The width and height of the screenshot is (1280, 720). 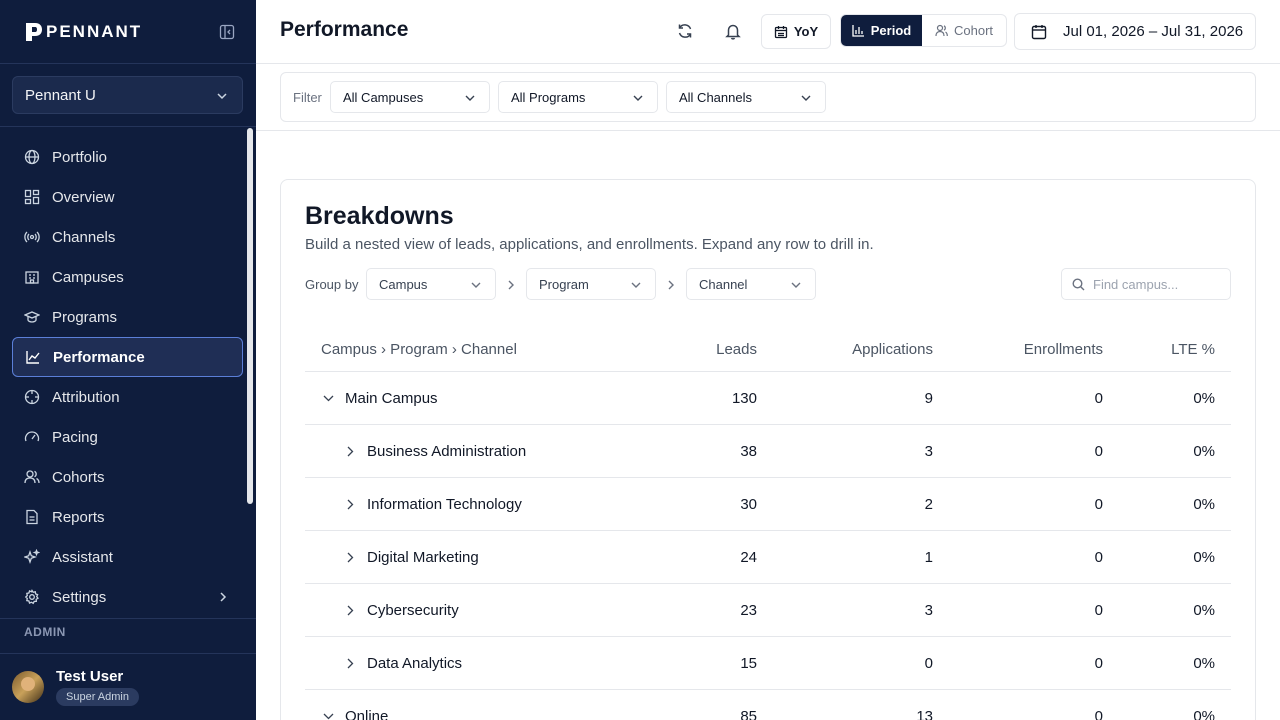 What do you see at coordinates (748, 713) in the screenshot?
I see `row-leads: 85` at bounding box center [748, 713].